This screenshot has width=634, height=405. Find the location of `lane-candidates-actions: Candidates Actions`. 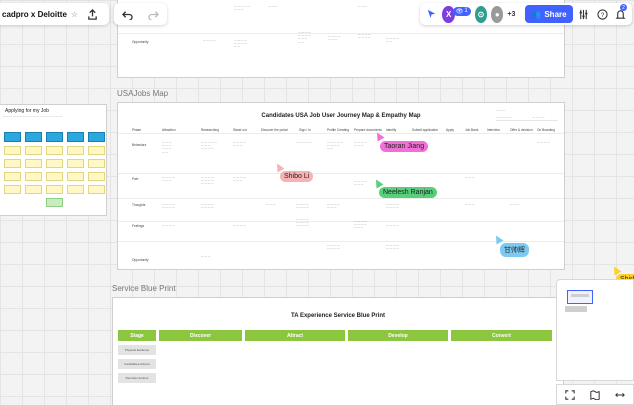

lane-candidates-actions: Candidates Actions is located at coordinates (137, 364).